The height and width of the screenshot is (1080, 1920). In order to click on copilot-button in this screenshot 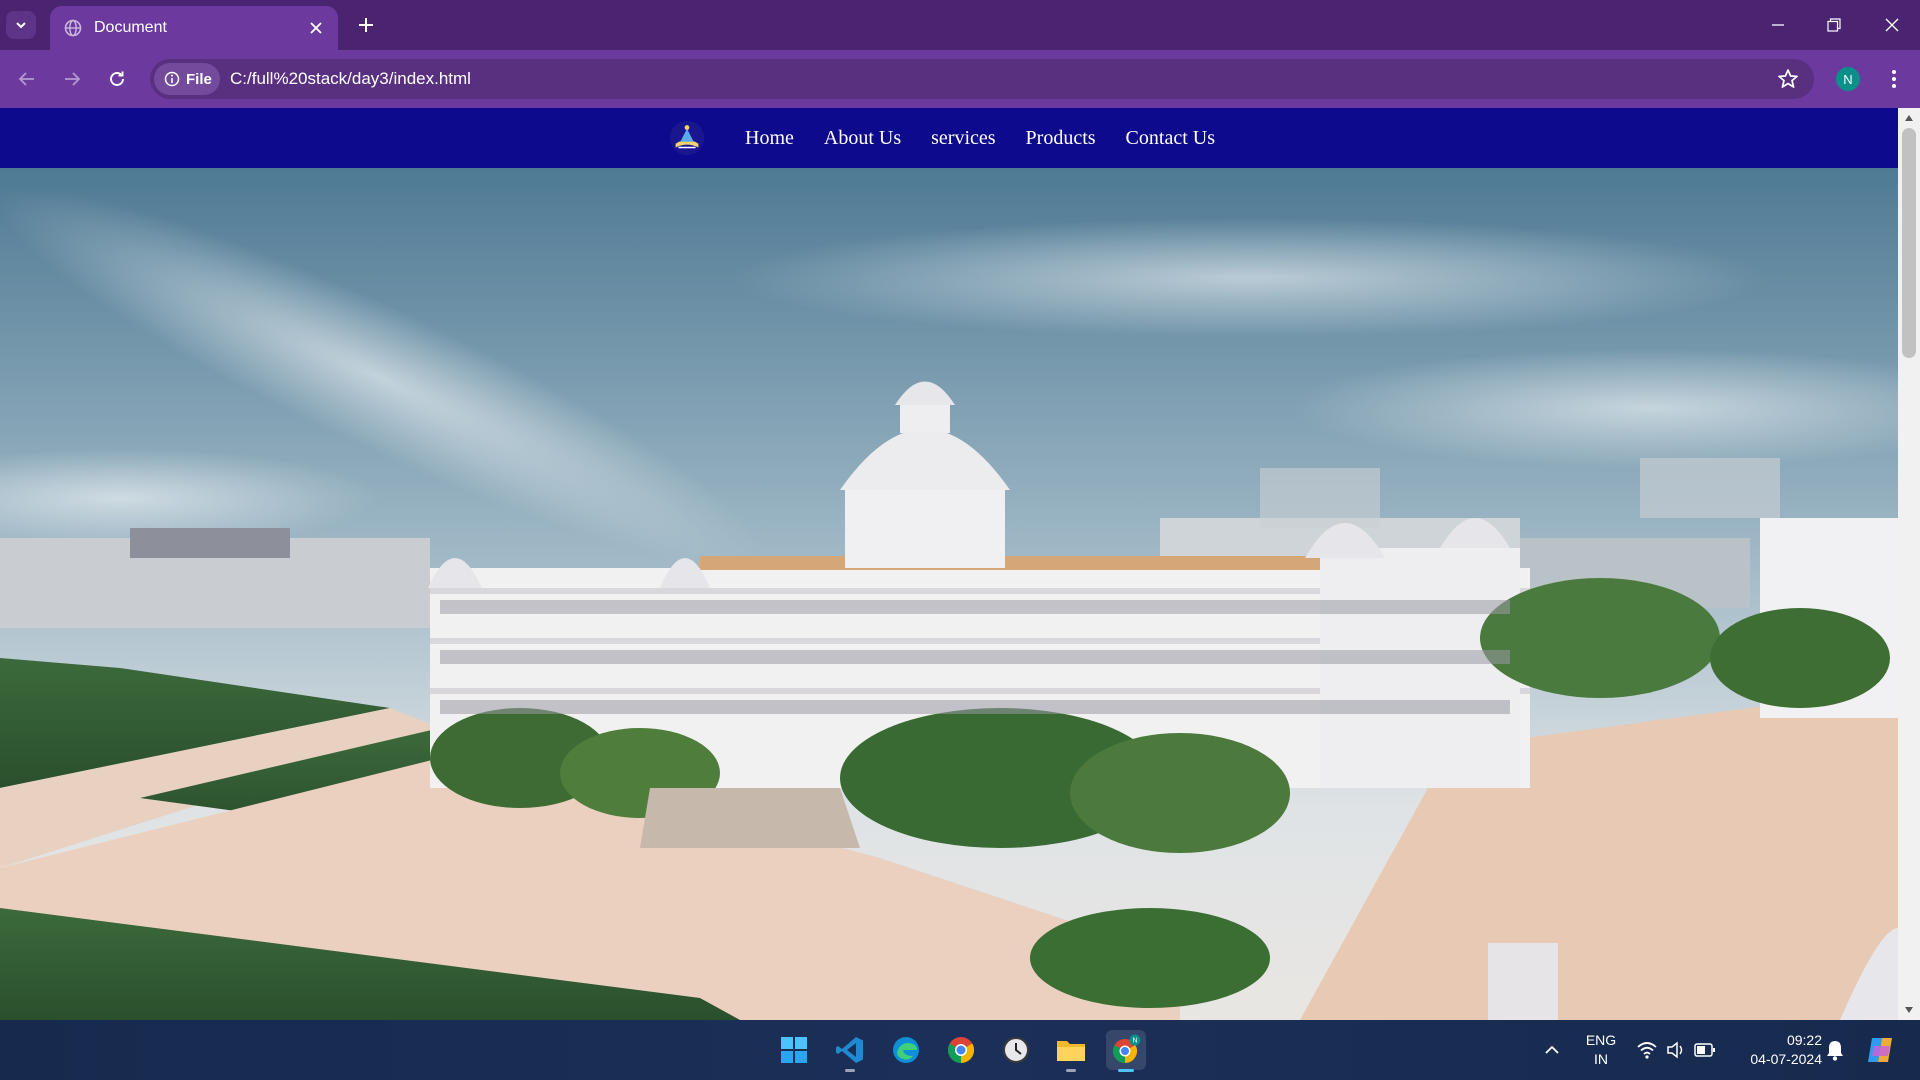, I will do `click(1881, 1050)`.